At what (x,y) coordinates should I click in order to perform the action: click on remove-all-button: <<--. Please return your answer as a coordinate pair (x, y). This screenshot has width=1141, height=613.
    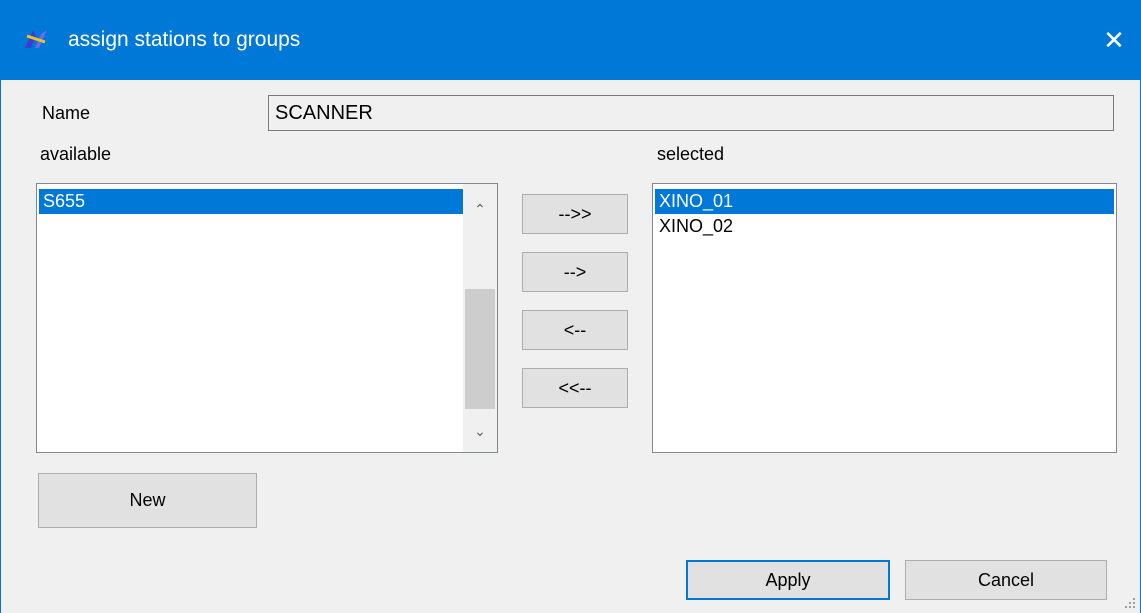
    Looking at the image, I should click on (575, 388).